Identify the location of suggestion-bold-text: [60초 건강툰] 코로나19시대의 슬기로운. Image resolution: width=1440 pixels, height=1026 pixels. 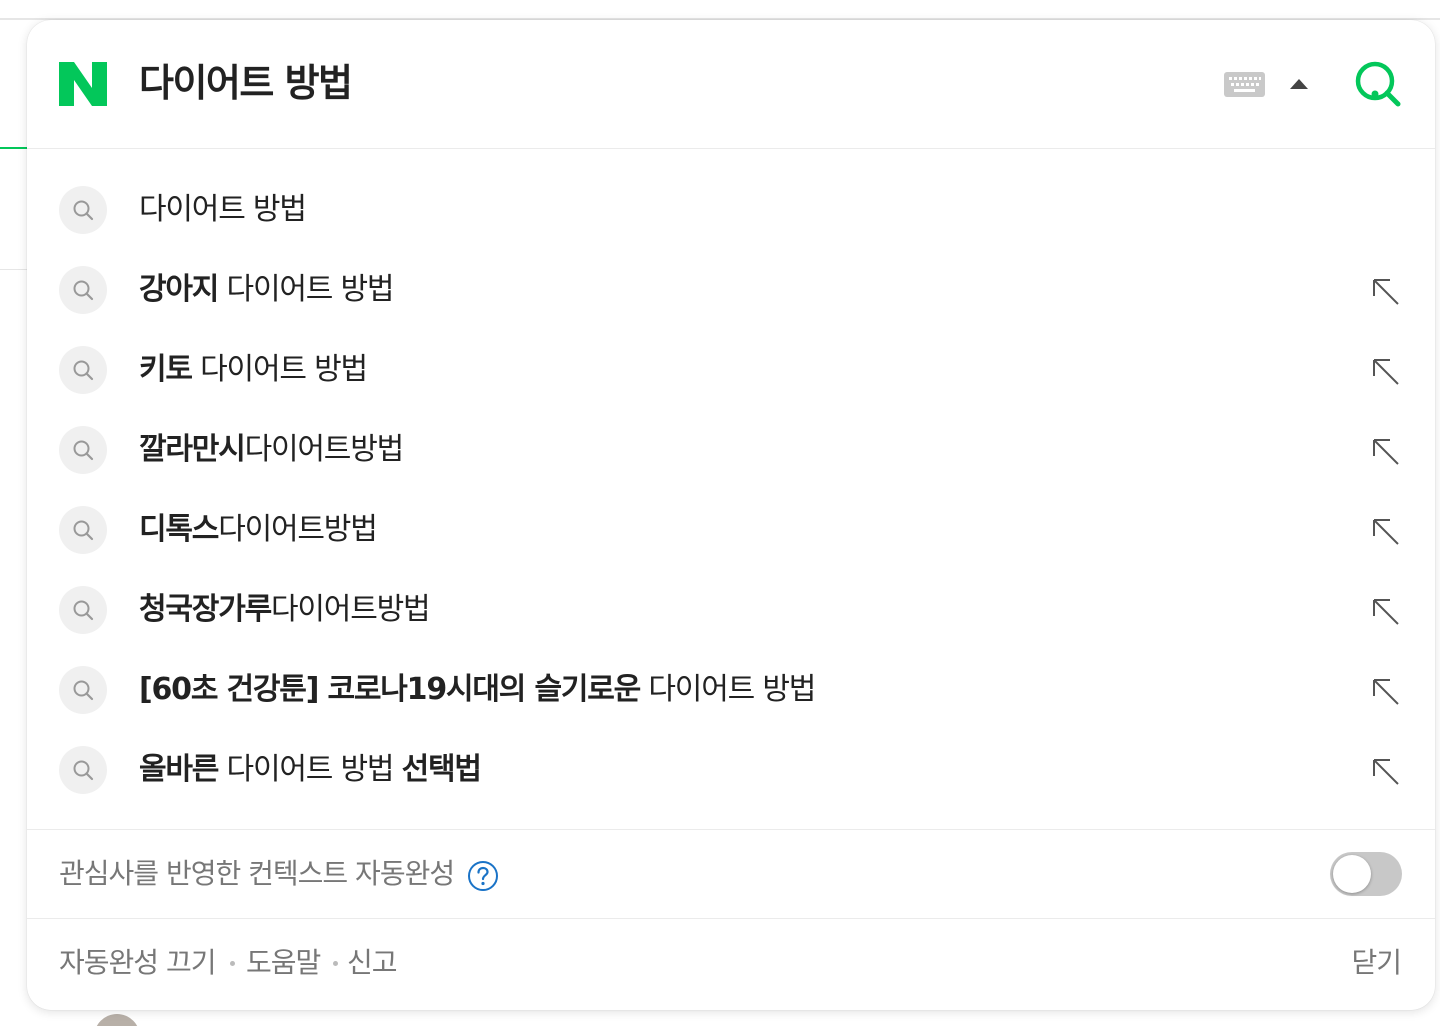
(390, 689).